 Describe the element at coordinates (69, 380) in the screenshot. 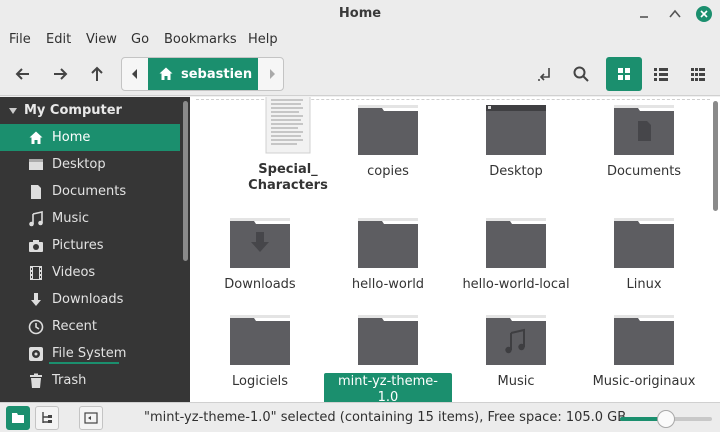

I see `sidebar-item-label: Trash` at that location.